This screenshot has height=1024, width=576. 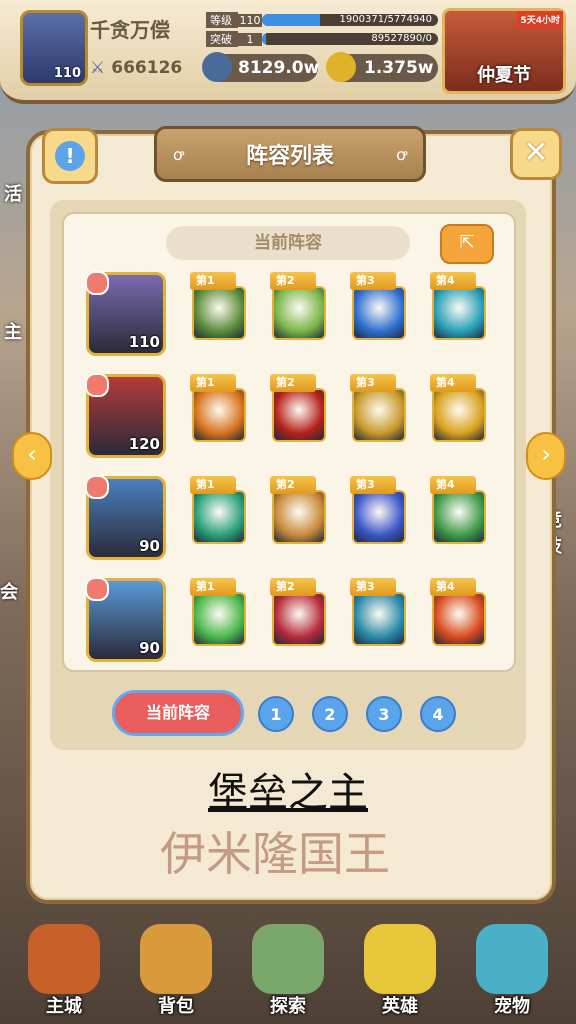 I want to click on close-button: ✕, so click(x=536, y=154).